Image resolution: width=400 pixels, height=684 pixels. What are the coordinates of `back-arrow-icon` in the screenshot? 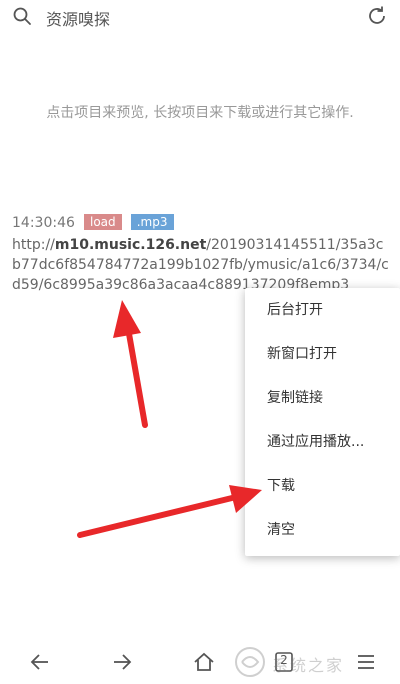 It's located at (40, 662).